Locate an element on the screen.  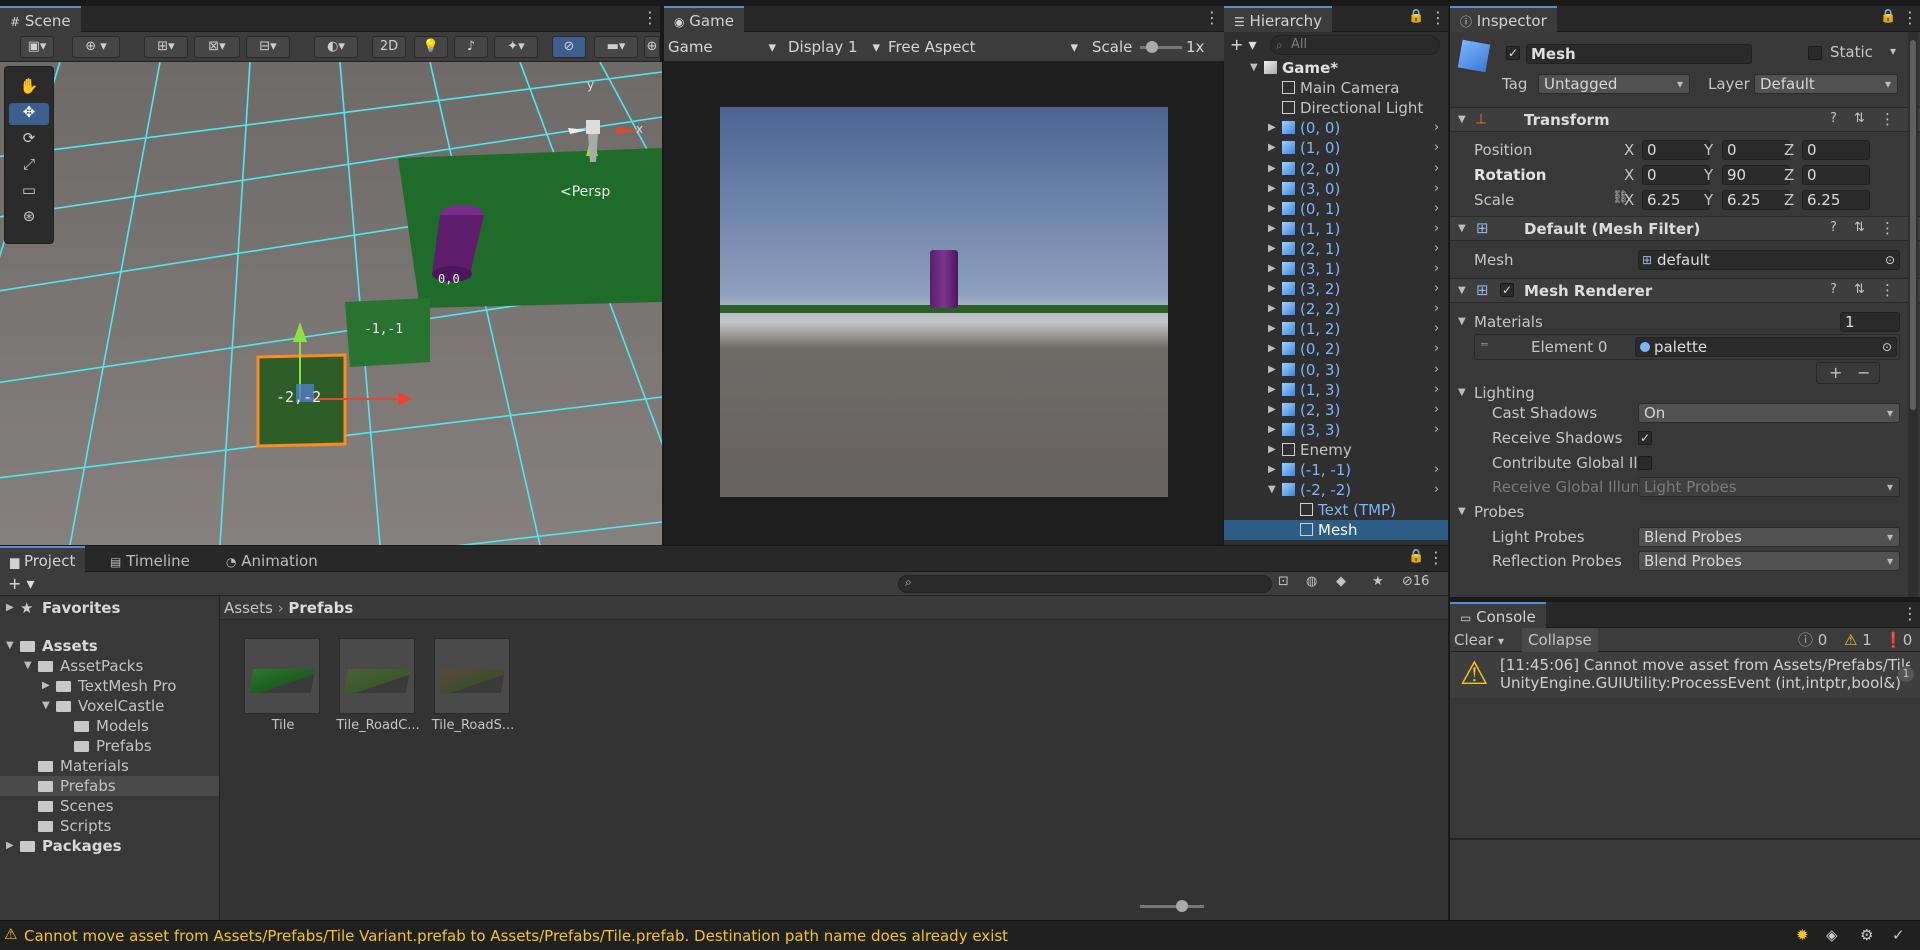
lighting-status-icon: ✹ is located at coordinates (1802, 935).